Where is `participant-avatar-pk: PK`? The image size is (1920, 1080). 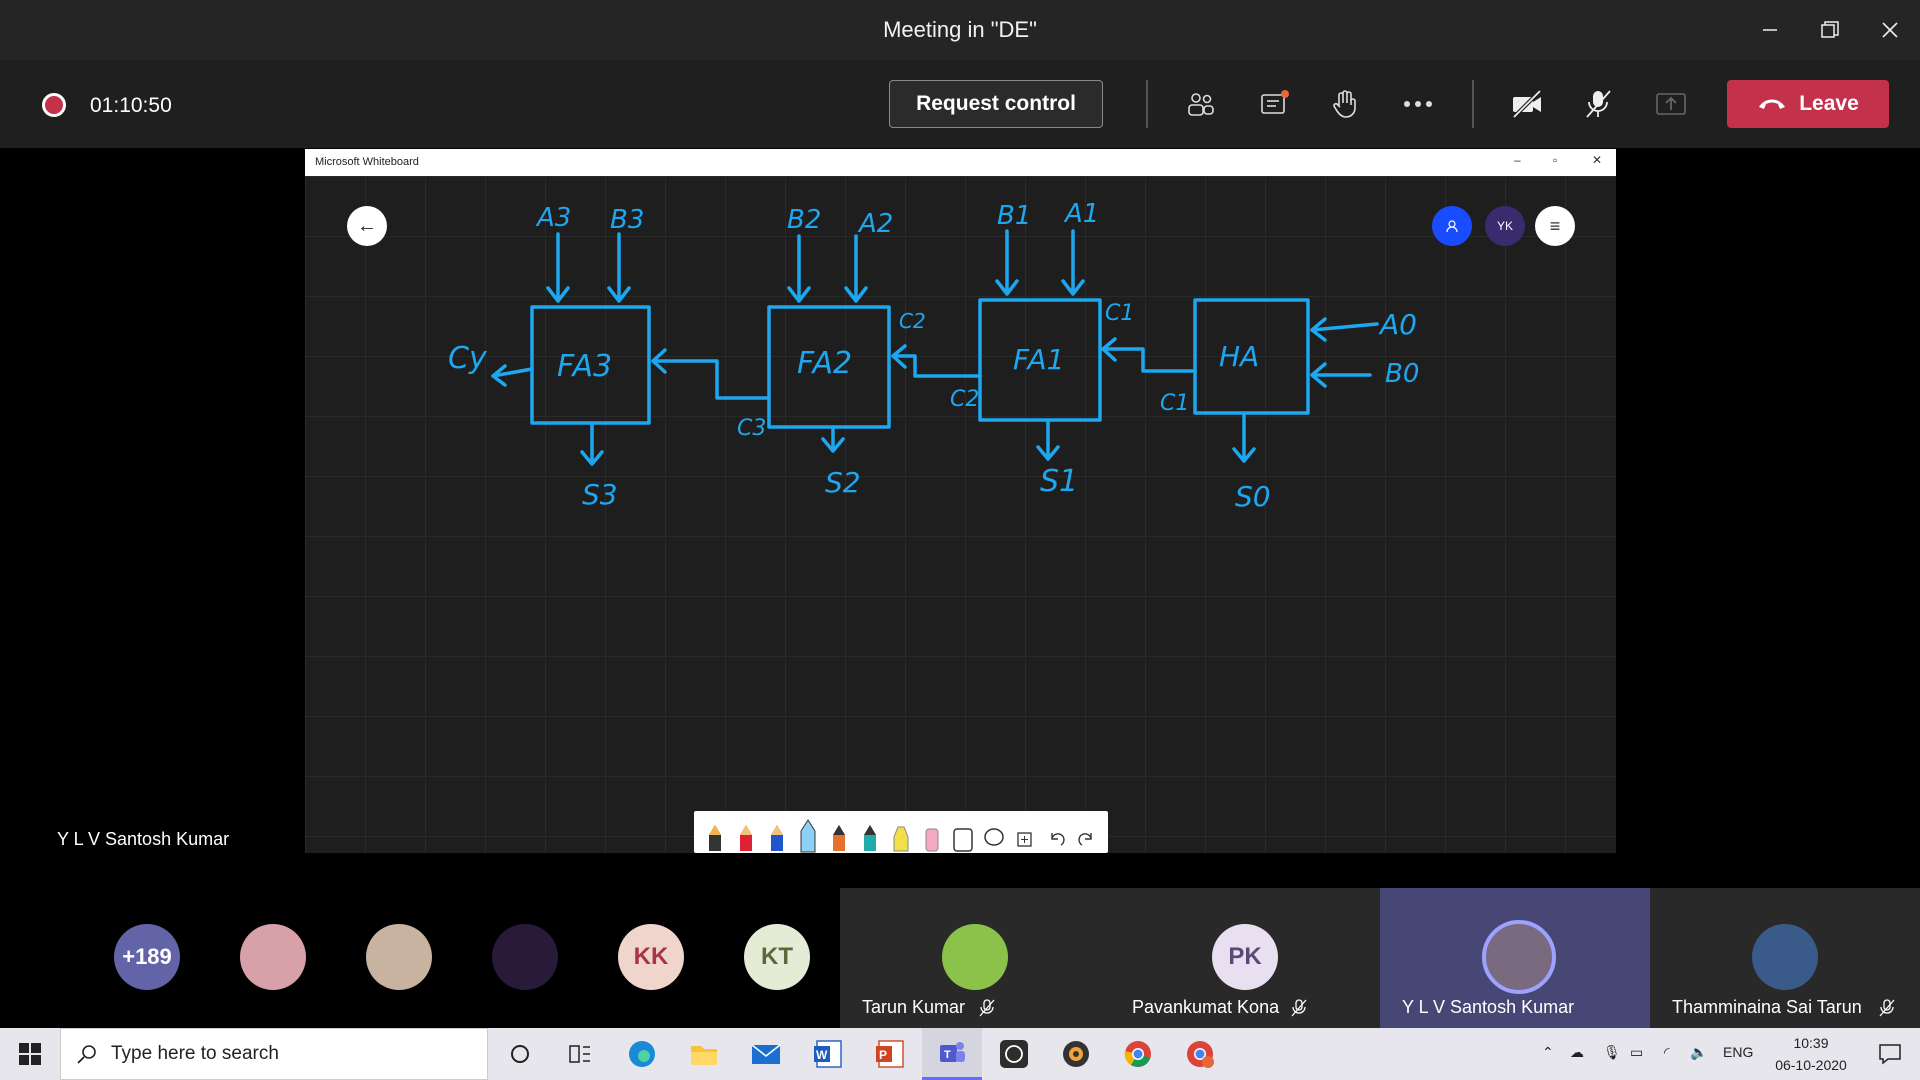 participant-avatar-pk: PK is located at coordinates (1245, 957).